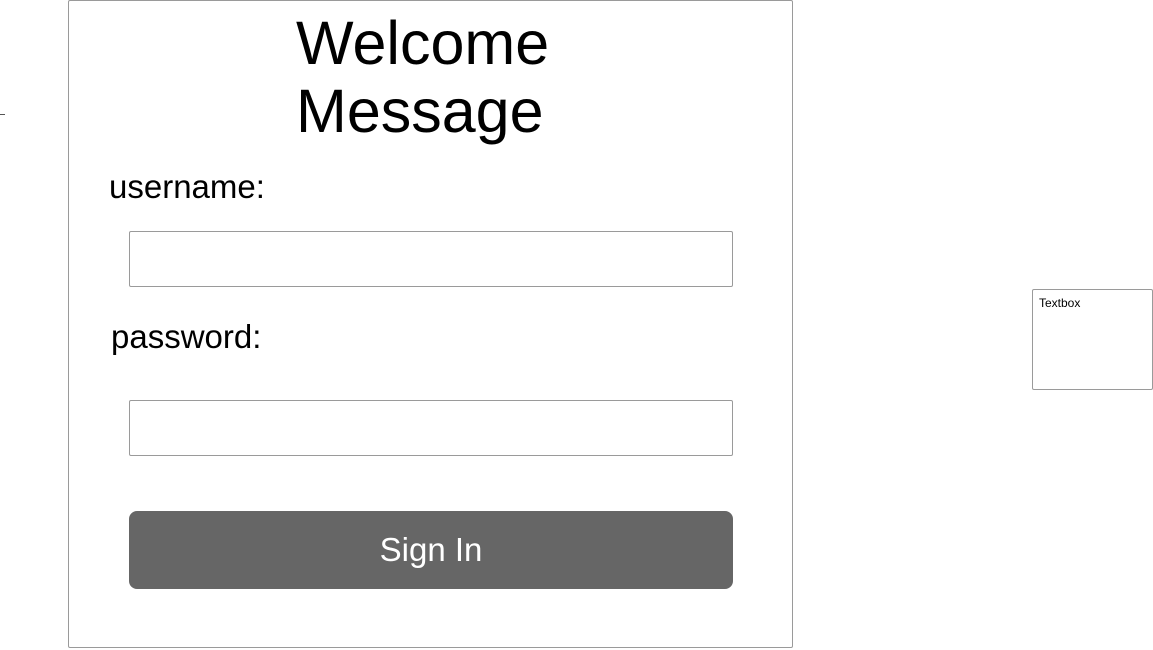 The width and height of the screenshot is (1153, 650). What do you see at coordinates (1092, 339) in the screenshot?
I see `textbox-widget: Textbox` at bounding box center [1092, 339].